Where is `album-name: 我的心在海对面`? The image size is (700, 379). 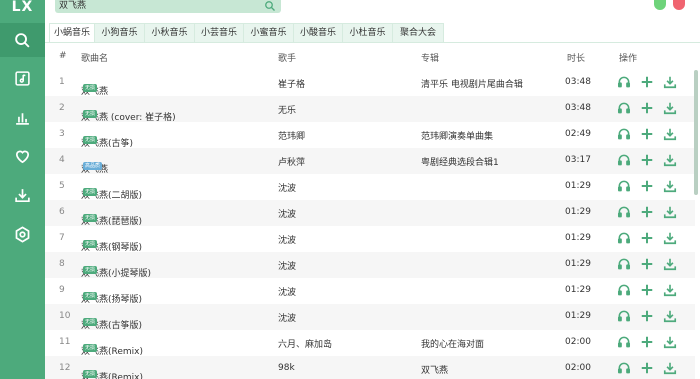
album-name: 我的心在海对面 is located at coordinates (453, 345).